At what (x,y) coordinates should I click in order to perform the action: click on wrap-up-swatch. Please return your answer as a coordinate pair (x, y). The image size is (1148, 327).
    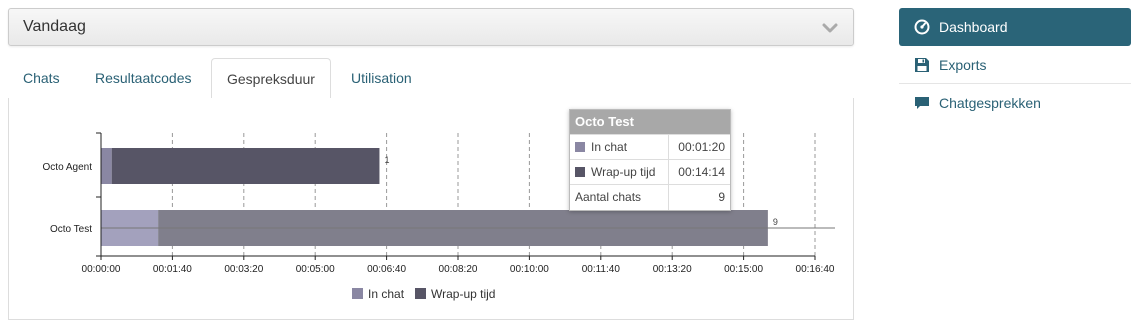
    Looking at the image, I should click on (580, 172).